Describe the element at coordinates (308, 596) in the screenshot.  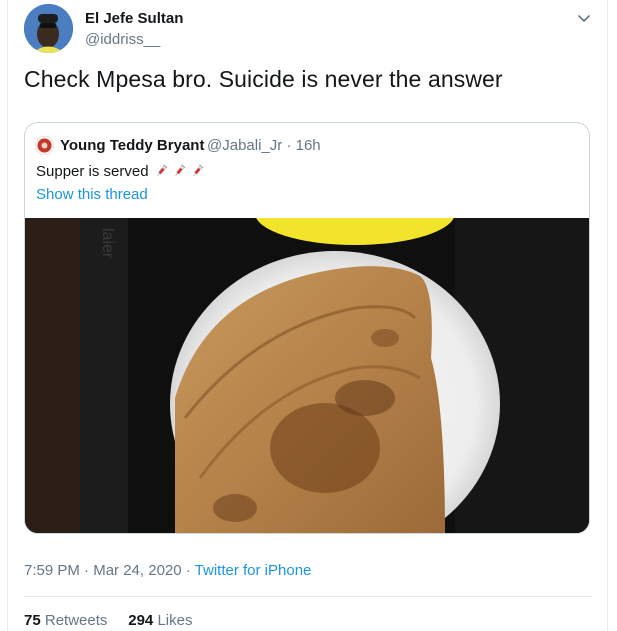
I see `divider` at that location.